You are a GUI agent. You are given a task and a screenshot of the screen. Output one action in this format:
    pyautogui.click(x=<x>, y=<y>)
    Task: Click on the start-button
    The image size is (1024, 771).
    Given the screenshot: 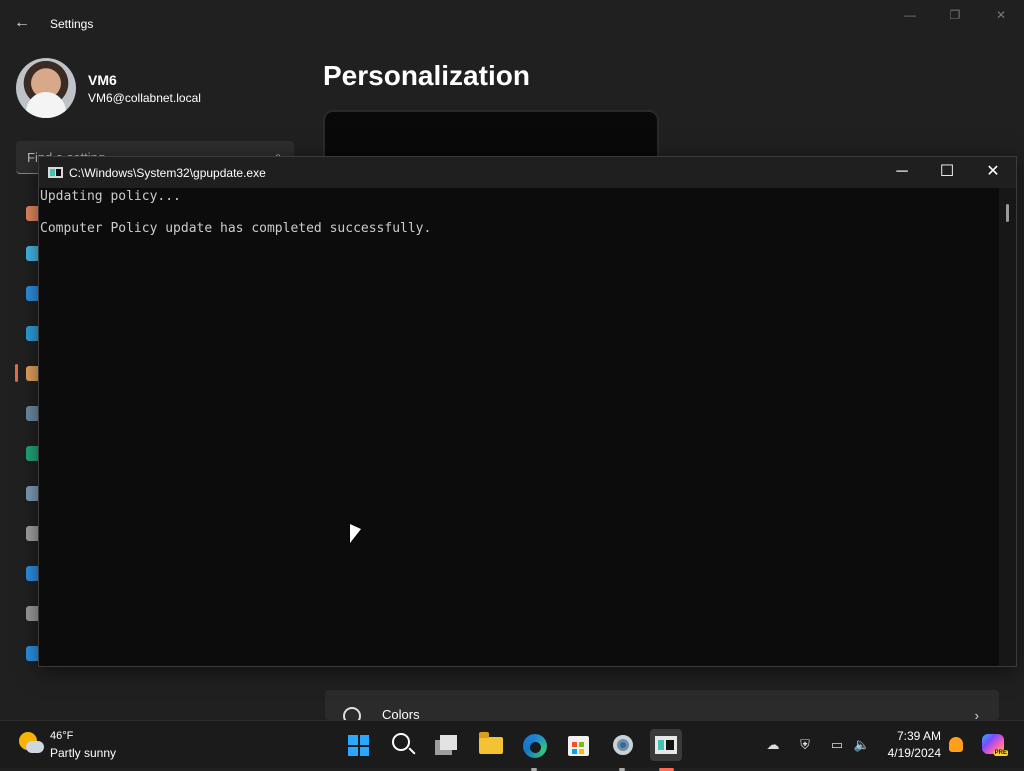 What is the action you would take?
    pyautogui.click(x=358, y=745)
    